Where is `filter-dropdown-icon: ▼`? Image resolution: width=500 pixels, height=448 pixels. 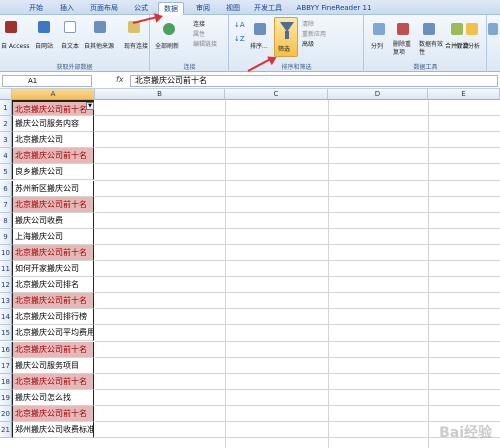 filter-dropdown-icon: ▼ is located at coordinates (90, 106).